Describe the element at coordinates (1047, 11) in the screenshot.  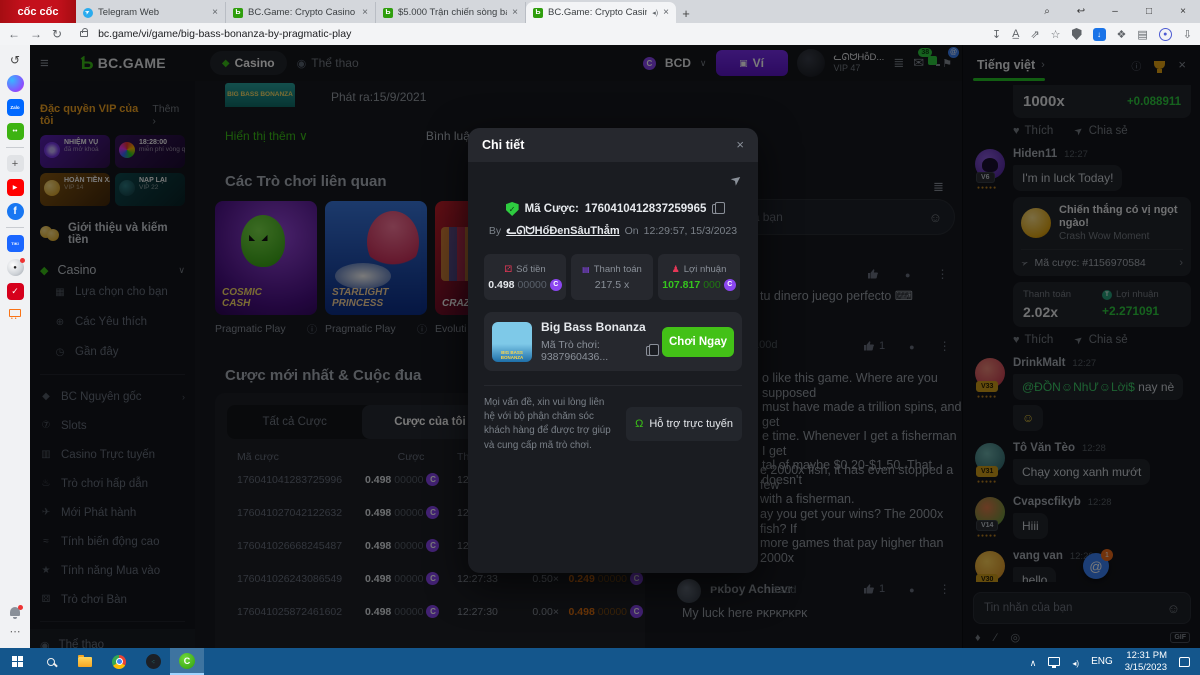
I see `tab-search-icon` at that location.